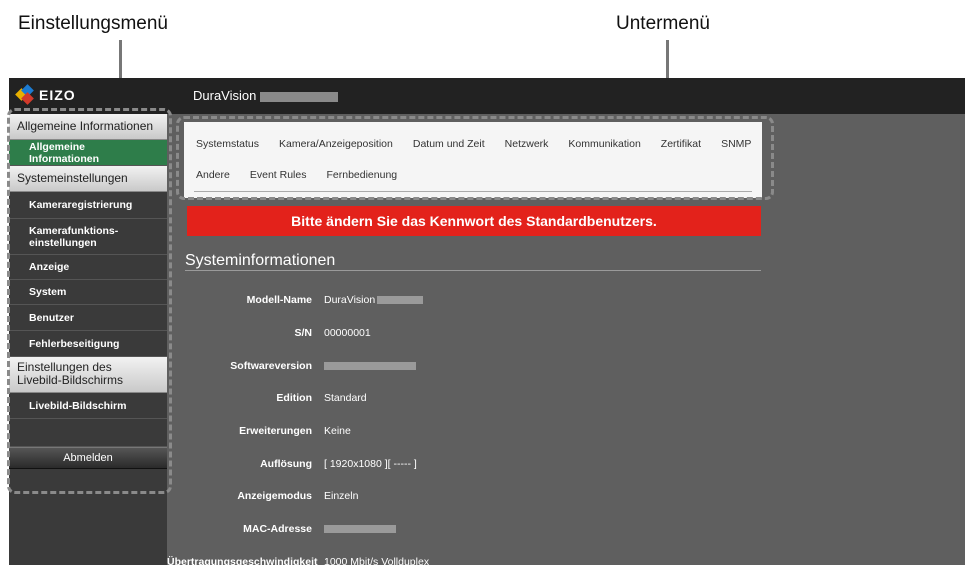 This screenshot has width=965, height=565. Describe the element at coordinates (338, 464) in the screenshot. I see `info-row-resolution: Auflösung [ 1920x1080 ][ ----- ]` at that location.